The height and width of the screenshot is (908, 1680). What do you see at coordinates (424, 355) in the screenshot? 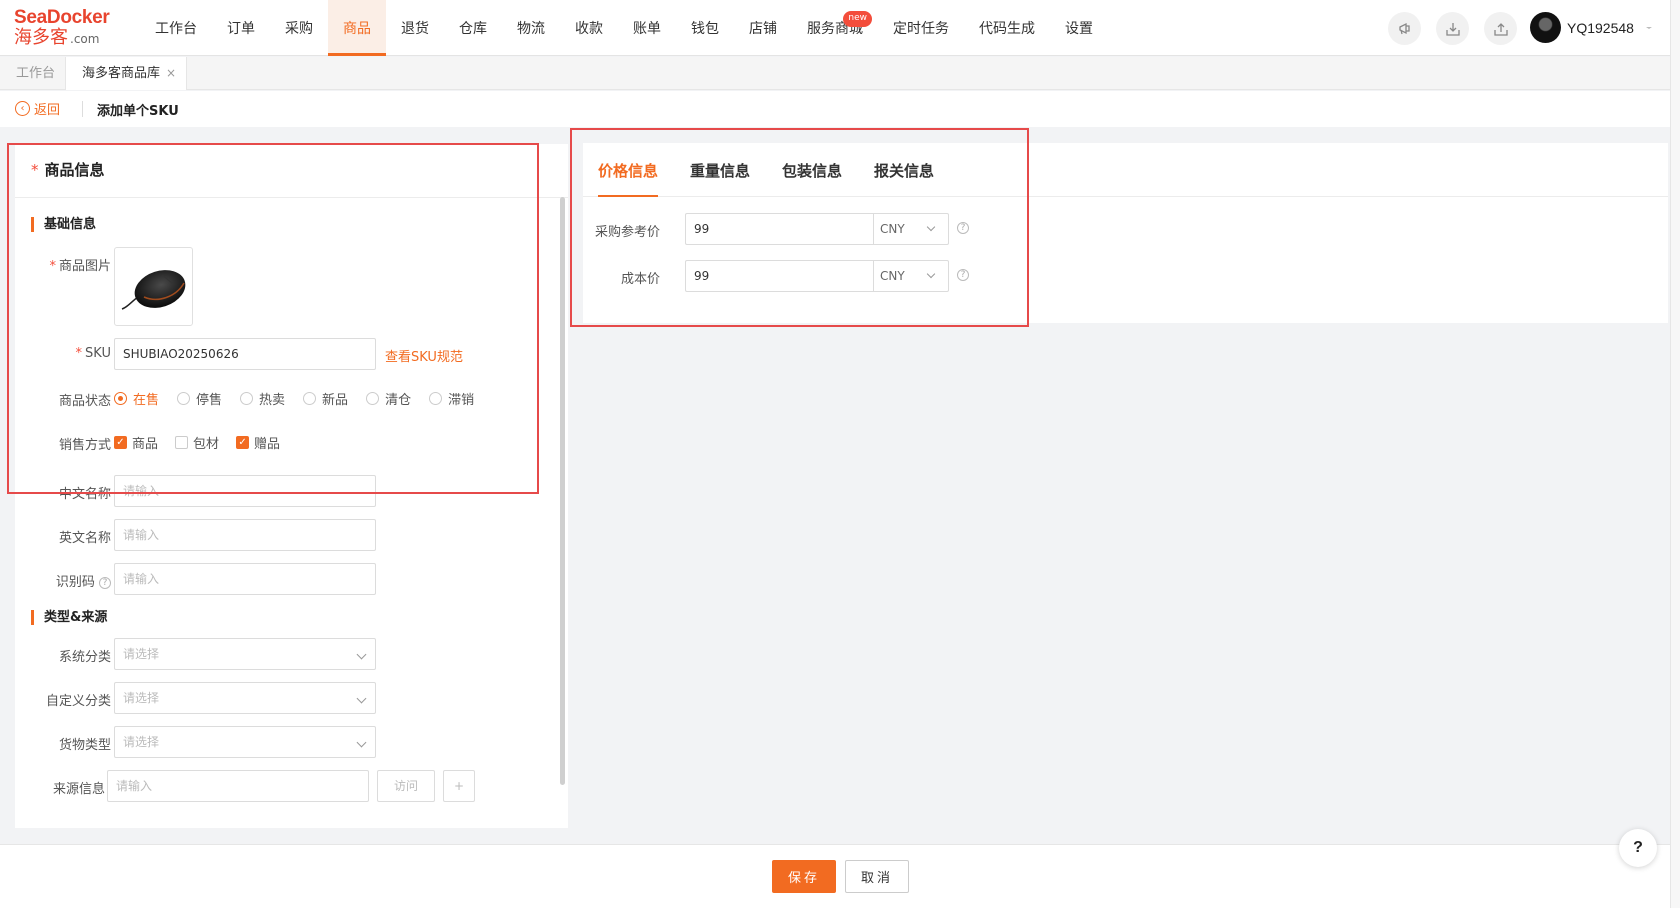
I see `sku-spec-link: 查看SKU规范` at bounding box center [424, 355].